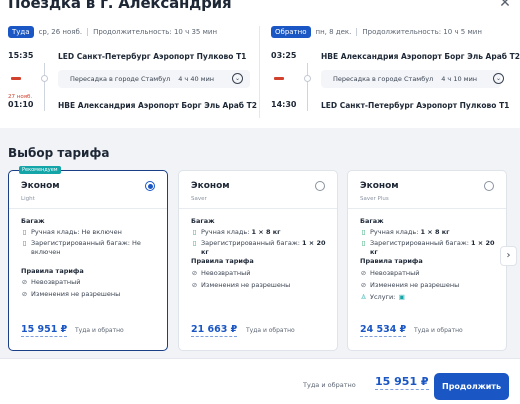 This screenshot has height=404, width=520. I want to click on tariff-radio-selected, so click(150, 186).